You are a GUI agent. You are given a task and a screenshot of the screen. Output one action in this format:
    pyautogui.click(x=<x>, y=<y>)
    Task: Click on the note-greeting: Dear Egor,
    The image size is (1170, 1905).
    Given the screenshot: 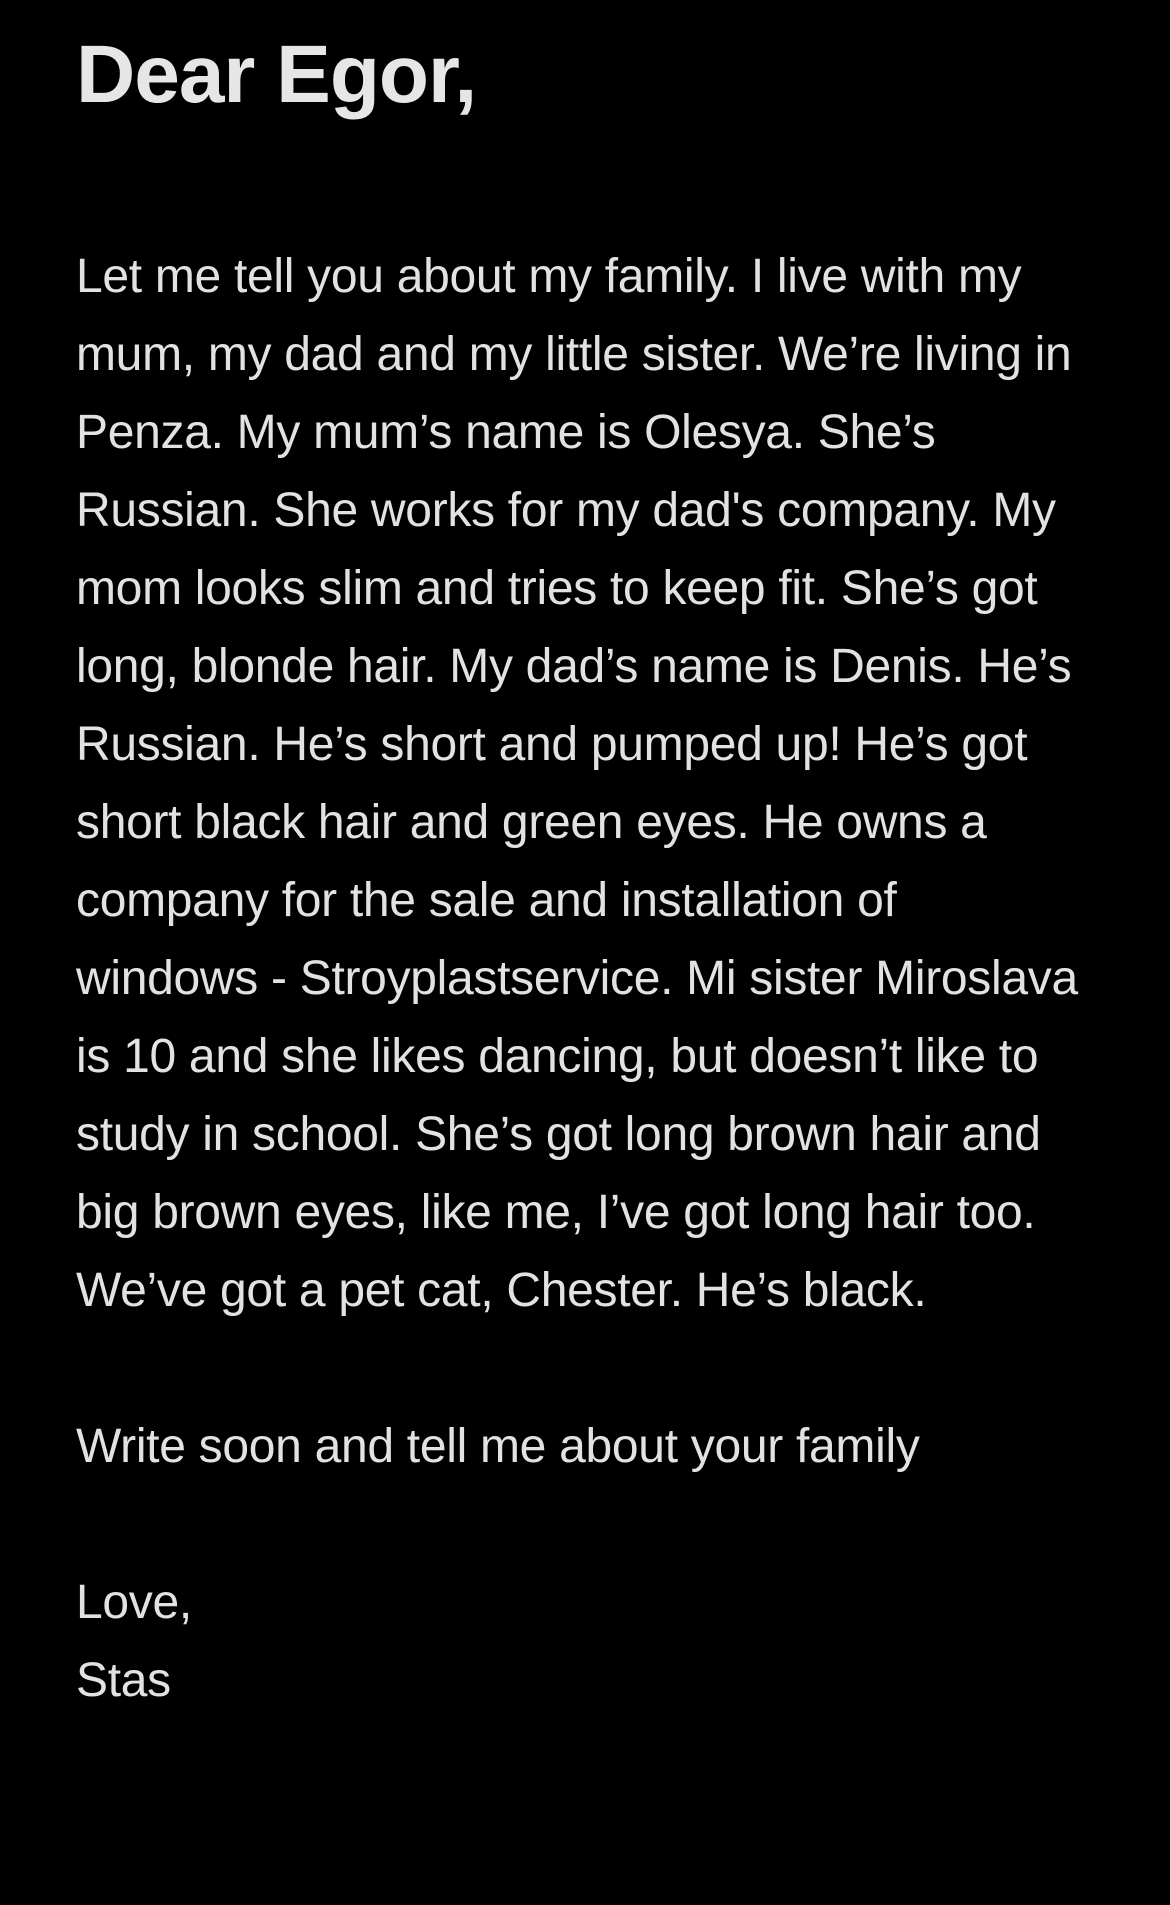 What is the action you would take?
    pyautogui.click(x=276, y=74)
    